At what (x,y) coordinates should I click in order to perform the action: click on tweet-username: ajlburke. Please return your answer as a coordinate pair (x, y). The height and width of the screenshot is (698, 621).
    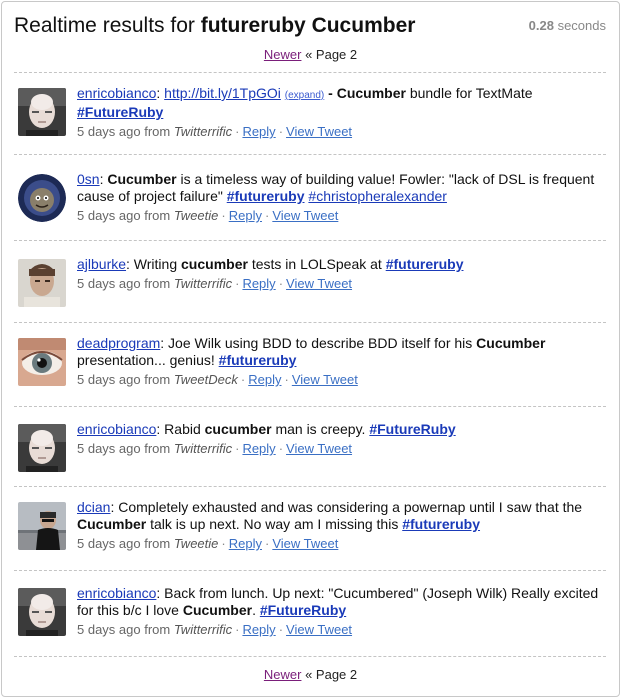
    Looking at the image, I should click on (101, 264).